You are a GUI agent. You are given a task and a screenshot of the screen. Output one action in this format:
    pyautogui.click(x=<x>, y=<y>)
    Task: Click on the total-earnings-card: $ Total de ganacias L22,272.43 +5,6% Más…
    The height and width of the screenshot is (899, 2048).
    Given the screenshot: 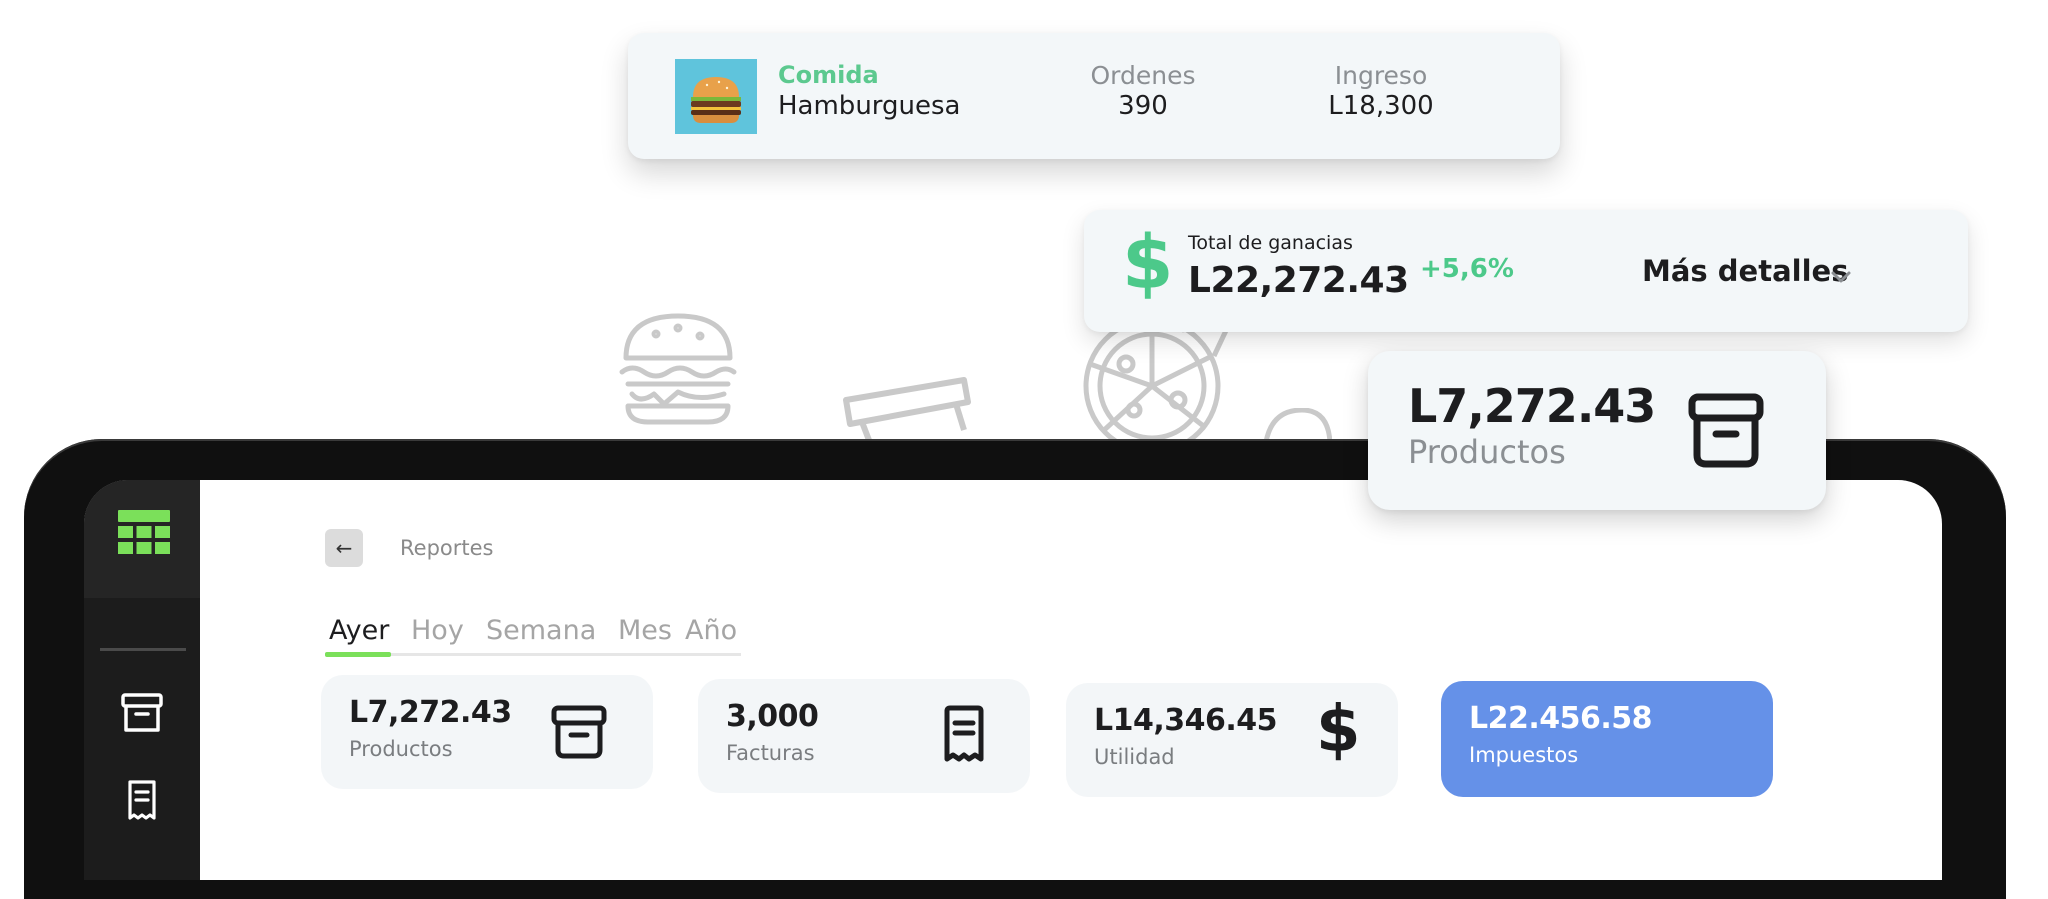 What is the action you would take?
    pyautogui.click(x=1526, y=271)
    